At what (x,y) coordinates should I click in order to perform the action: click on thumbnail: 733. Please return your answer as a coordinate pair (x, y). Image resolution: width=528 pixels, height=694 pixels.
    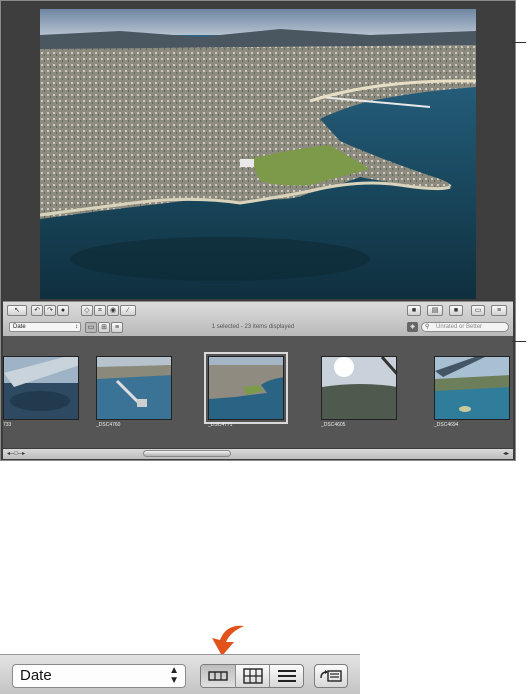
    Looking at the image, I should click on (41, 392).